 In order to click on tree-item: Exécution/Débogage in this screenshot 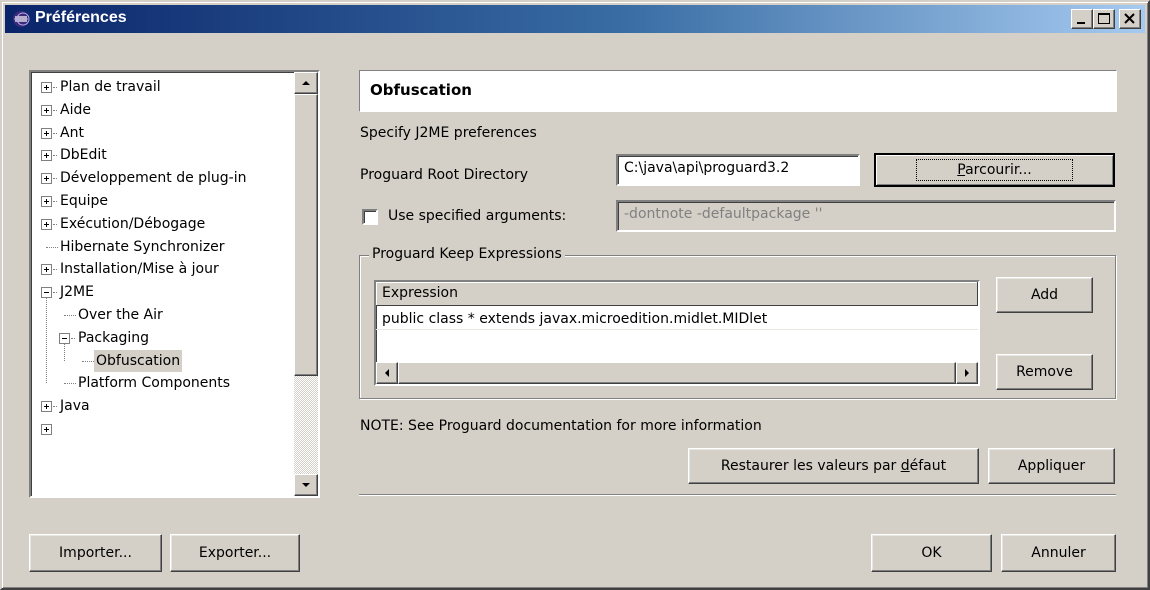, I will do `click(162, 224)`.